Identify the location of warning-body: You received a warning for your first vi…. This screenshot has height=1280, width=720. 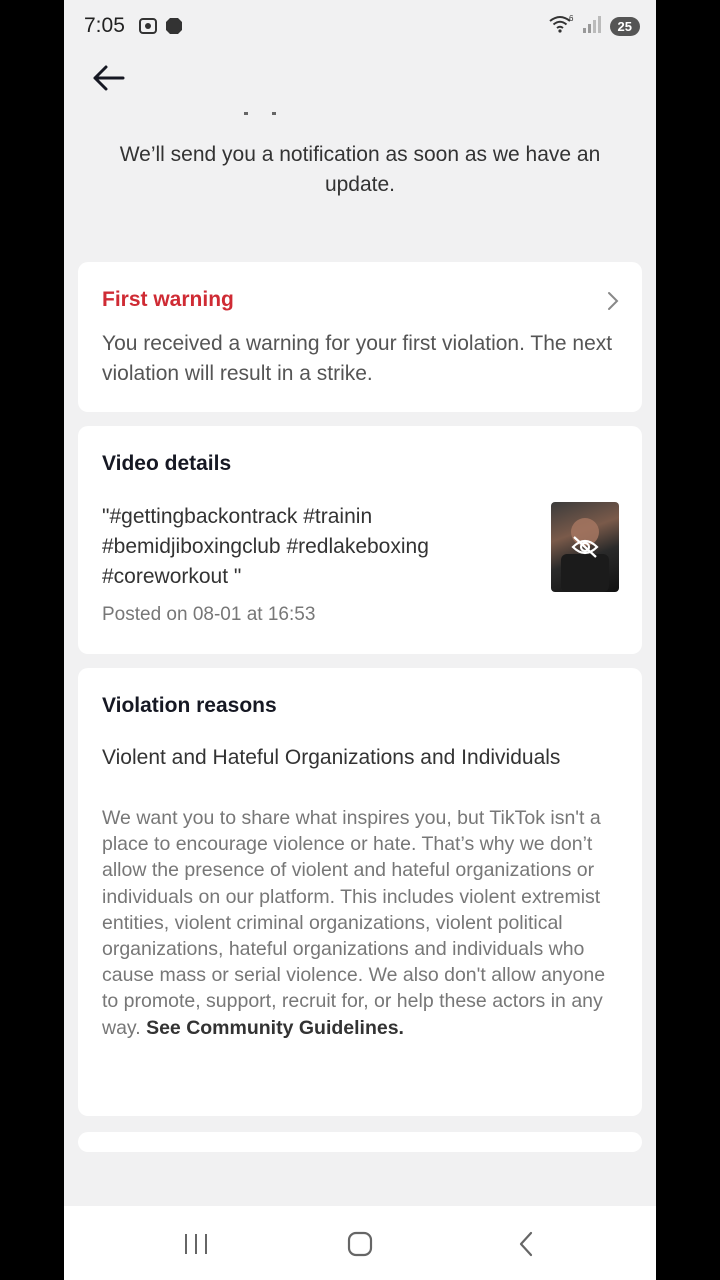
(357, 358).